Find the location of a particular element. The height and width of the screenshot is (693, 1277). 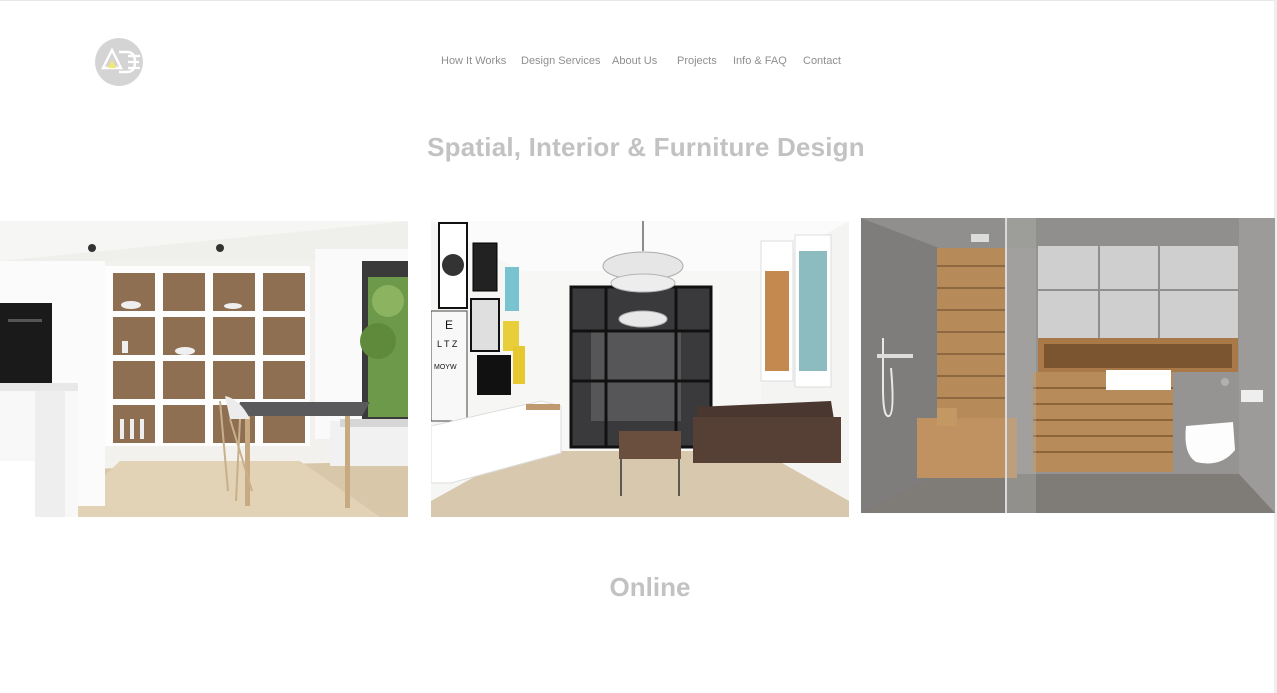

bathroom-photo is located at coordinates (1068, 365).